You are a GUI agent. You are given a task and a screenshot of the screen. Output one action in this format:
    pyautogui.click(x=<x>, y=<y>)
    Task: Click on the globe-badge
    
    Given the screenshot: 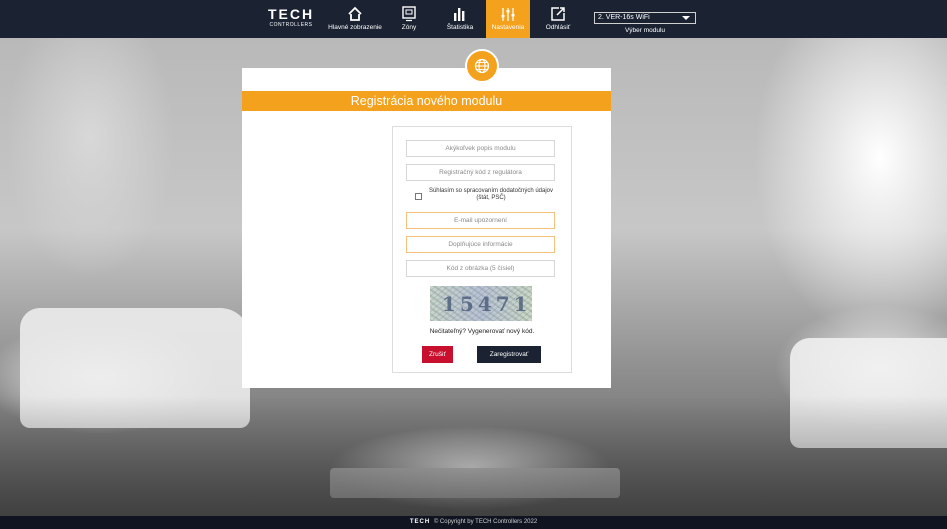 What is the action you would take?
    pyautogui.click(x=482, y=66)
    